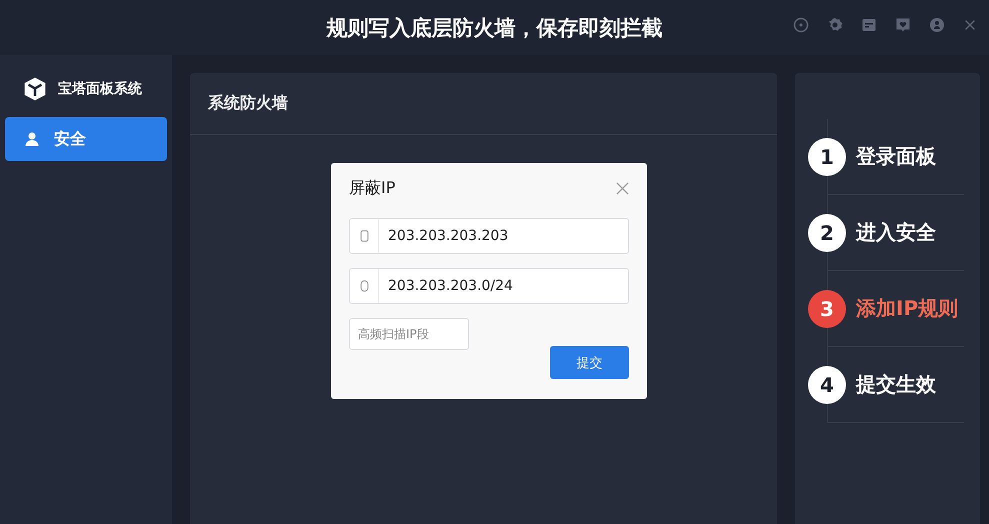  What do you see at coordinates (409, 334) in the screenshot?
I see `input-field: 高频扫描IP段` at bounding box center [409, 334].